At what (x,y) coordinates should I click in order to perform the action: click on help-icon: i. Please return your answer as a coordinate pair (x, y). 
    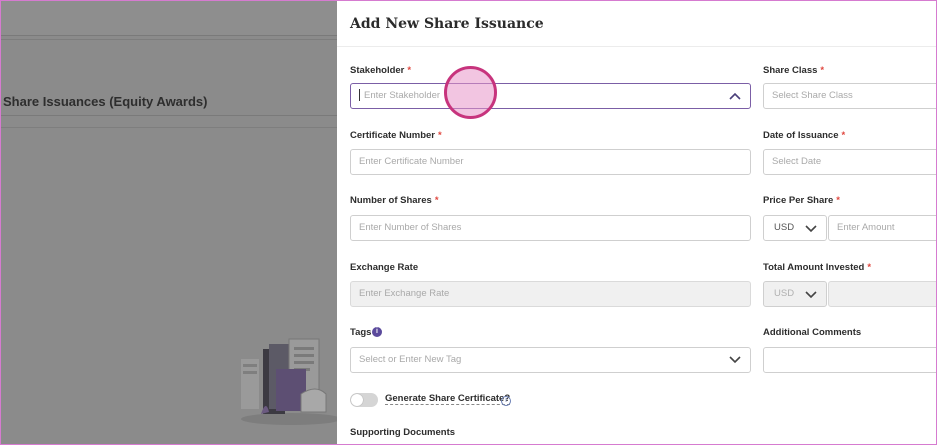
    Looking at the image, I should click on (506, 401).